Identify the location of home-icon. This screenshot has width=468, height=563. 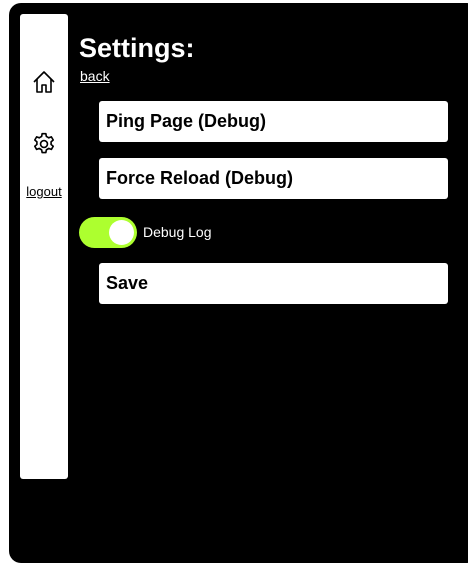
(44, 84).